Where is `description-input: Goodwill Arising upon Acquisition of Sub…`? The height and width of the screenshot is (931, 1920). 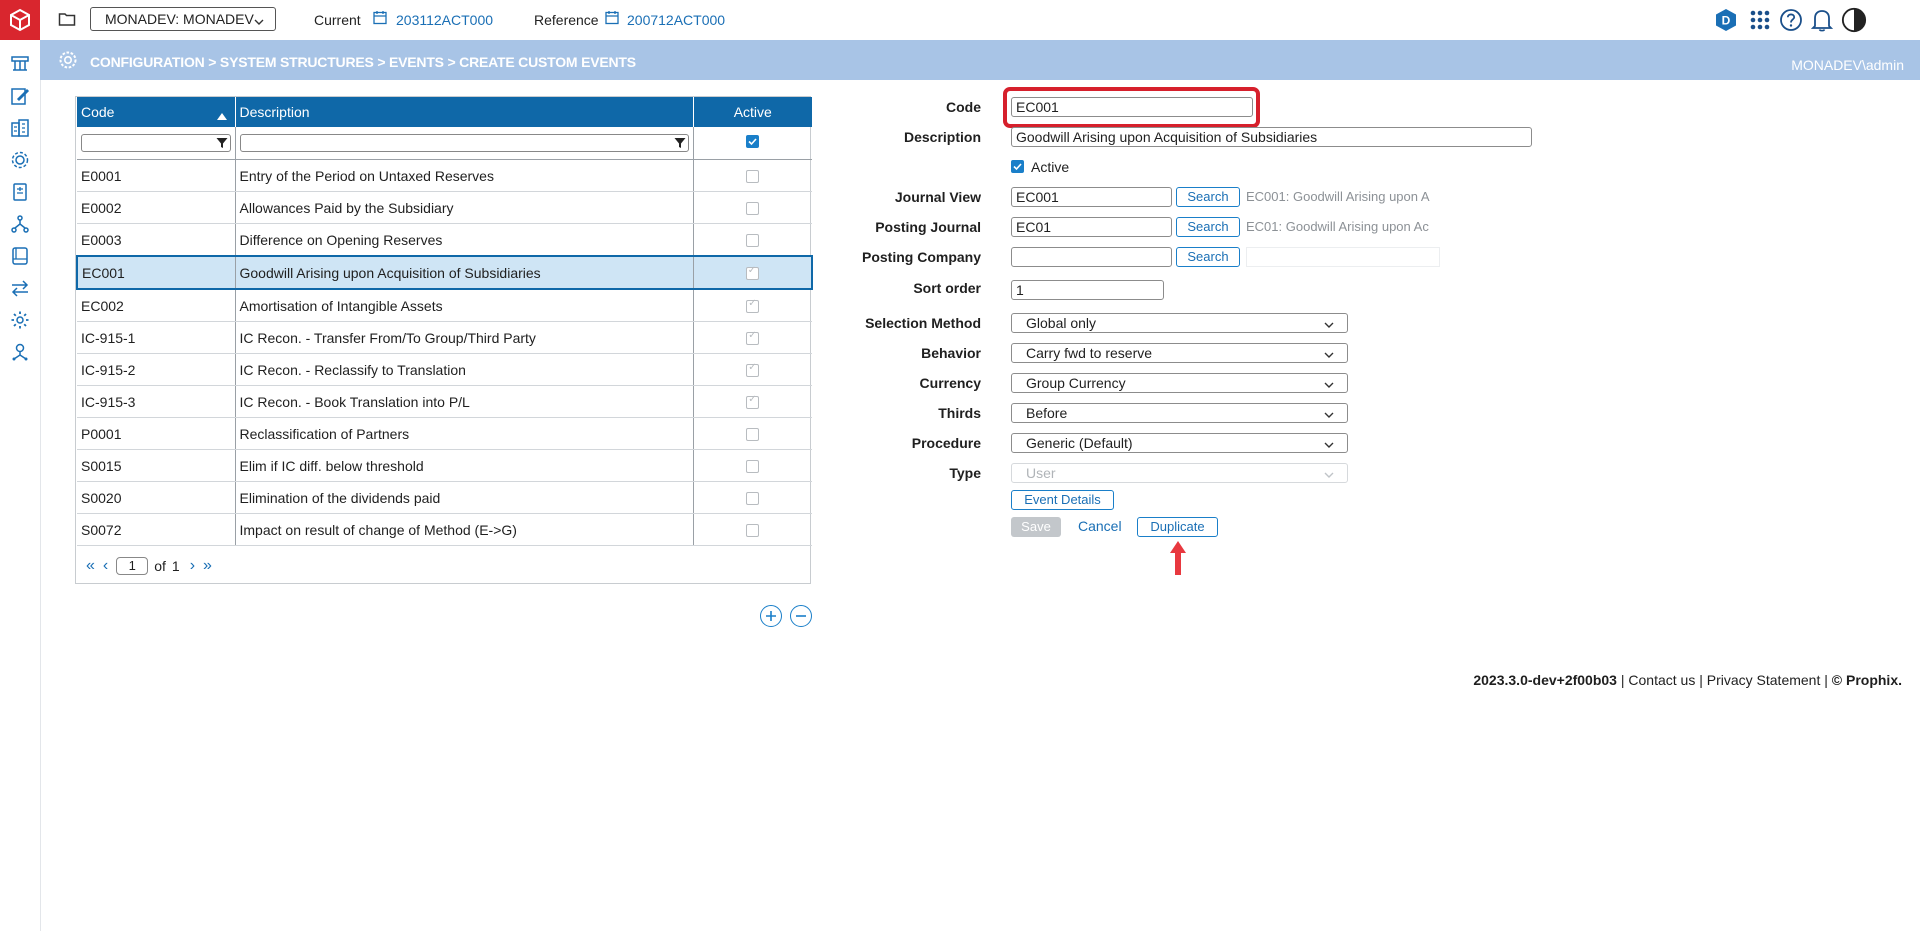 description-input: Goodwill Arising upon Acquisition of Sub… is located at coordinates (1271, 137).